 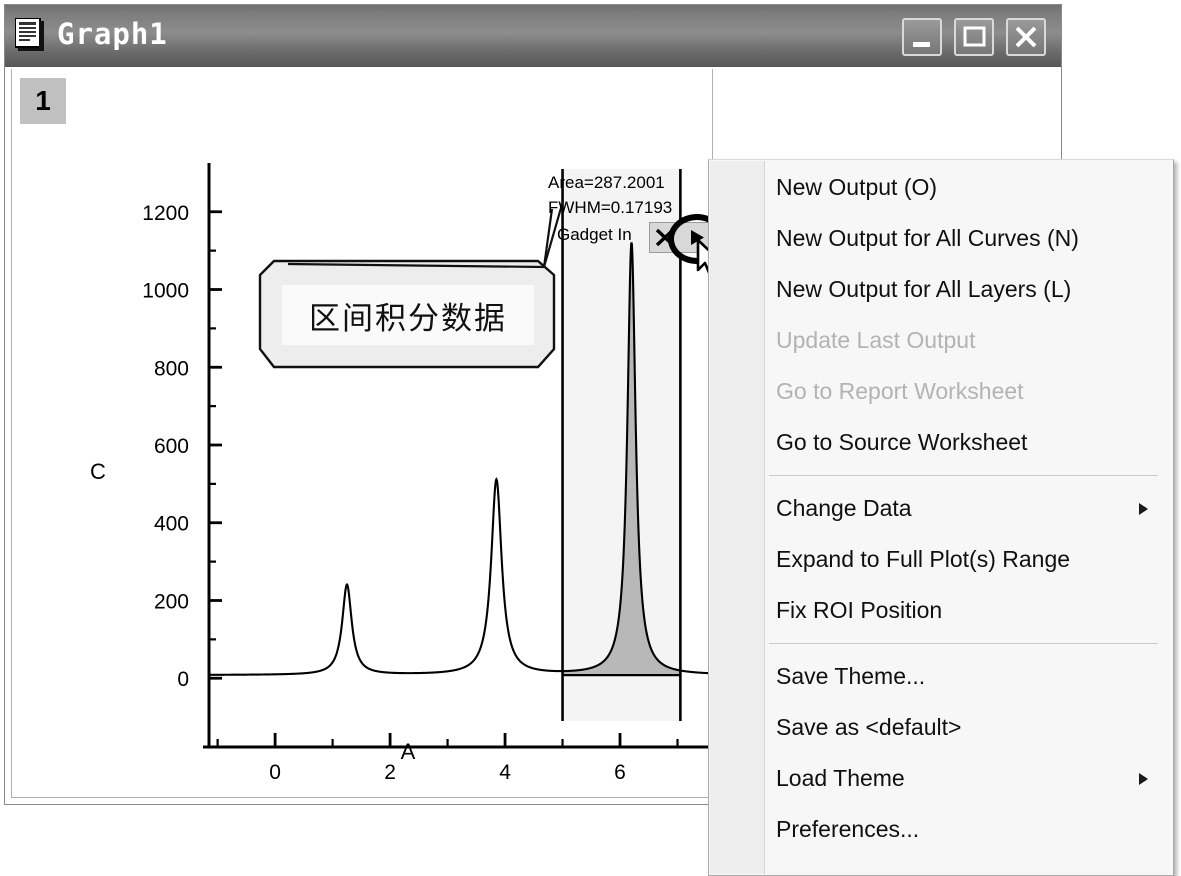 I want to click on gadget-fwhm-label: FWHM=0.17193, so click(x=610, y=207).